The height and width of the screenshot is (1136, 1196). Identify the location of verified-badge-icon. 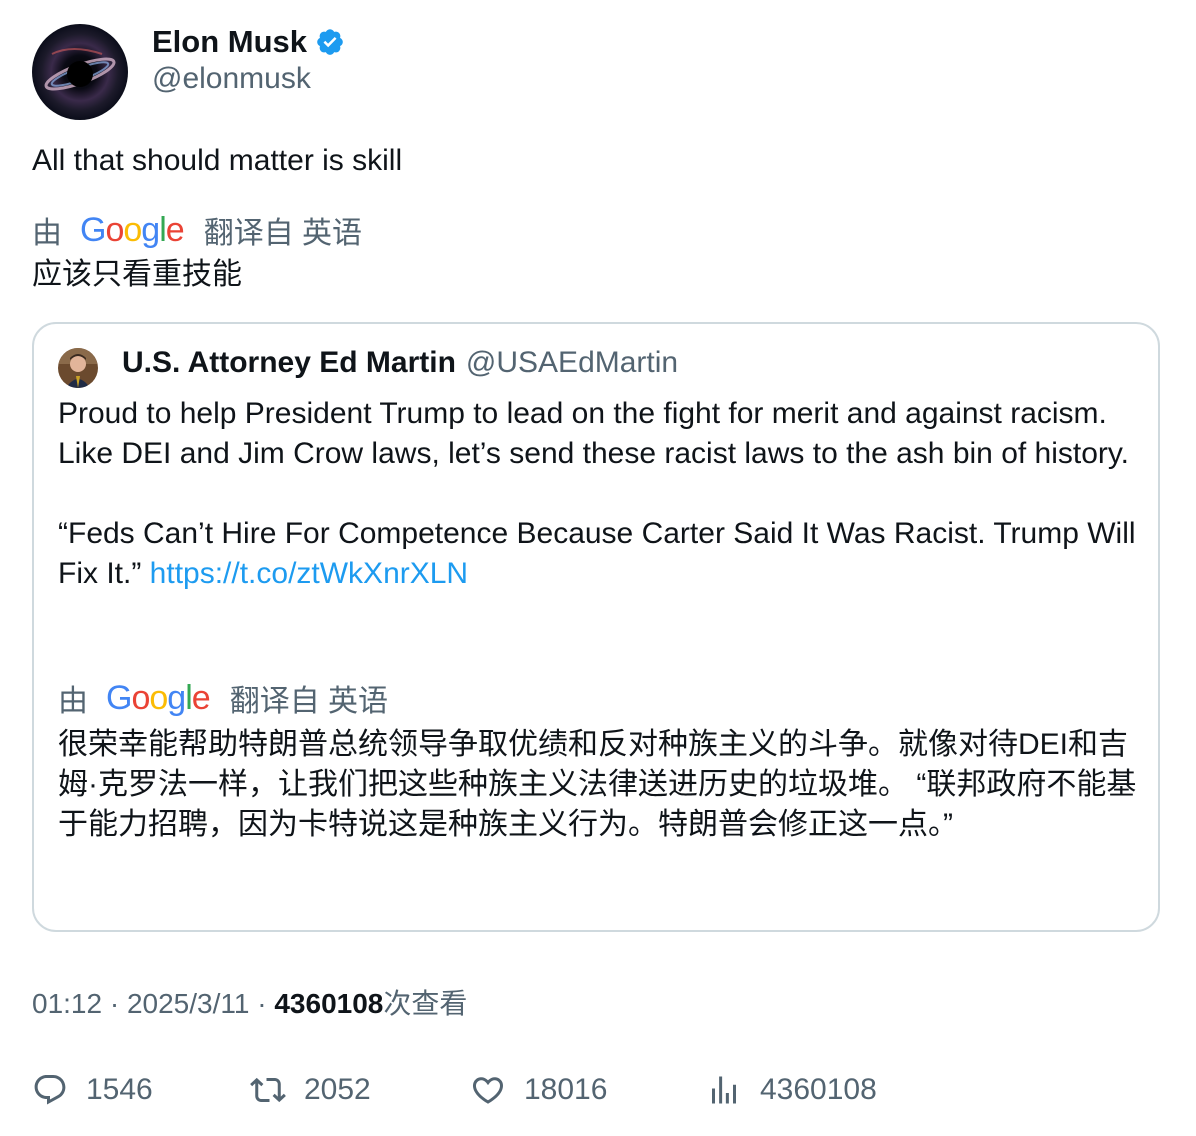
(330, 42).